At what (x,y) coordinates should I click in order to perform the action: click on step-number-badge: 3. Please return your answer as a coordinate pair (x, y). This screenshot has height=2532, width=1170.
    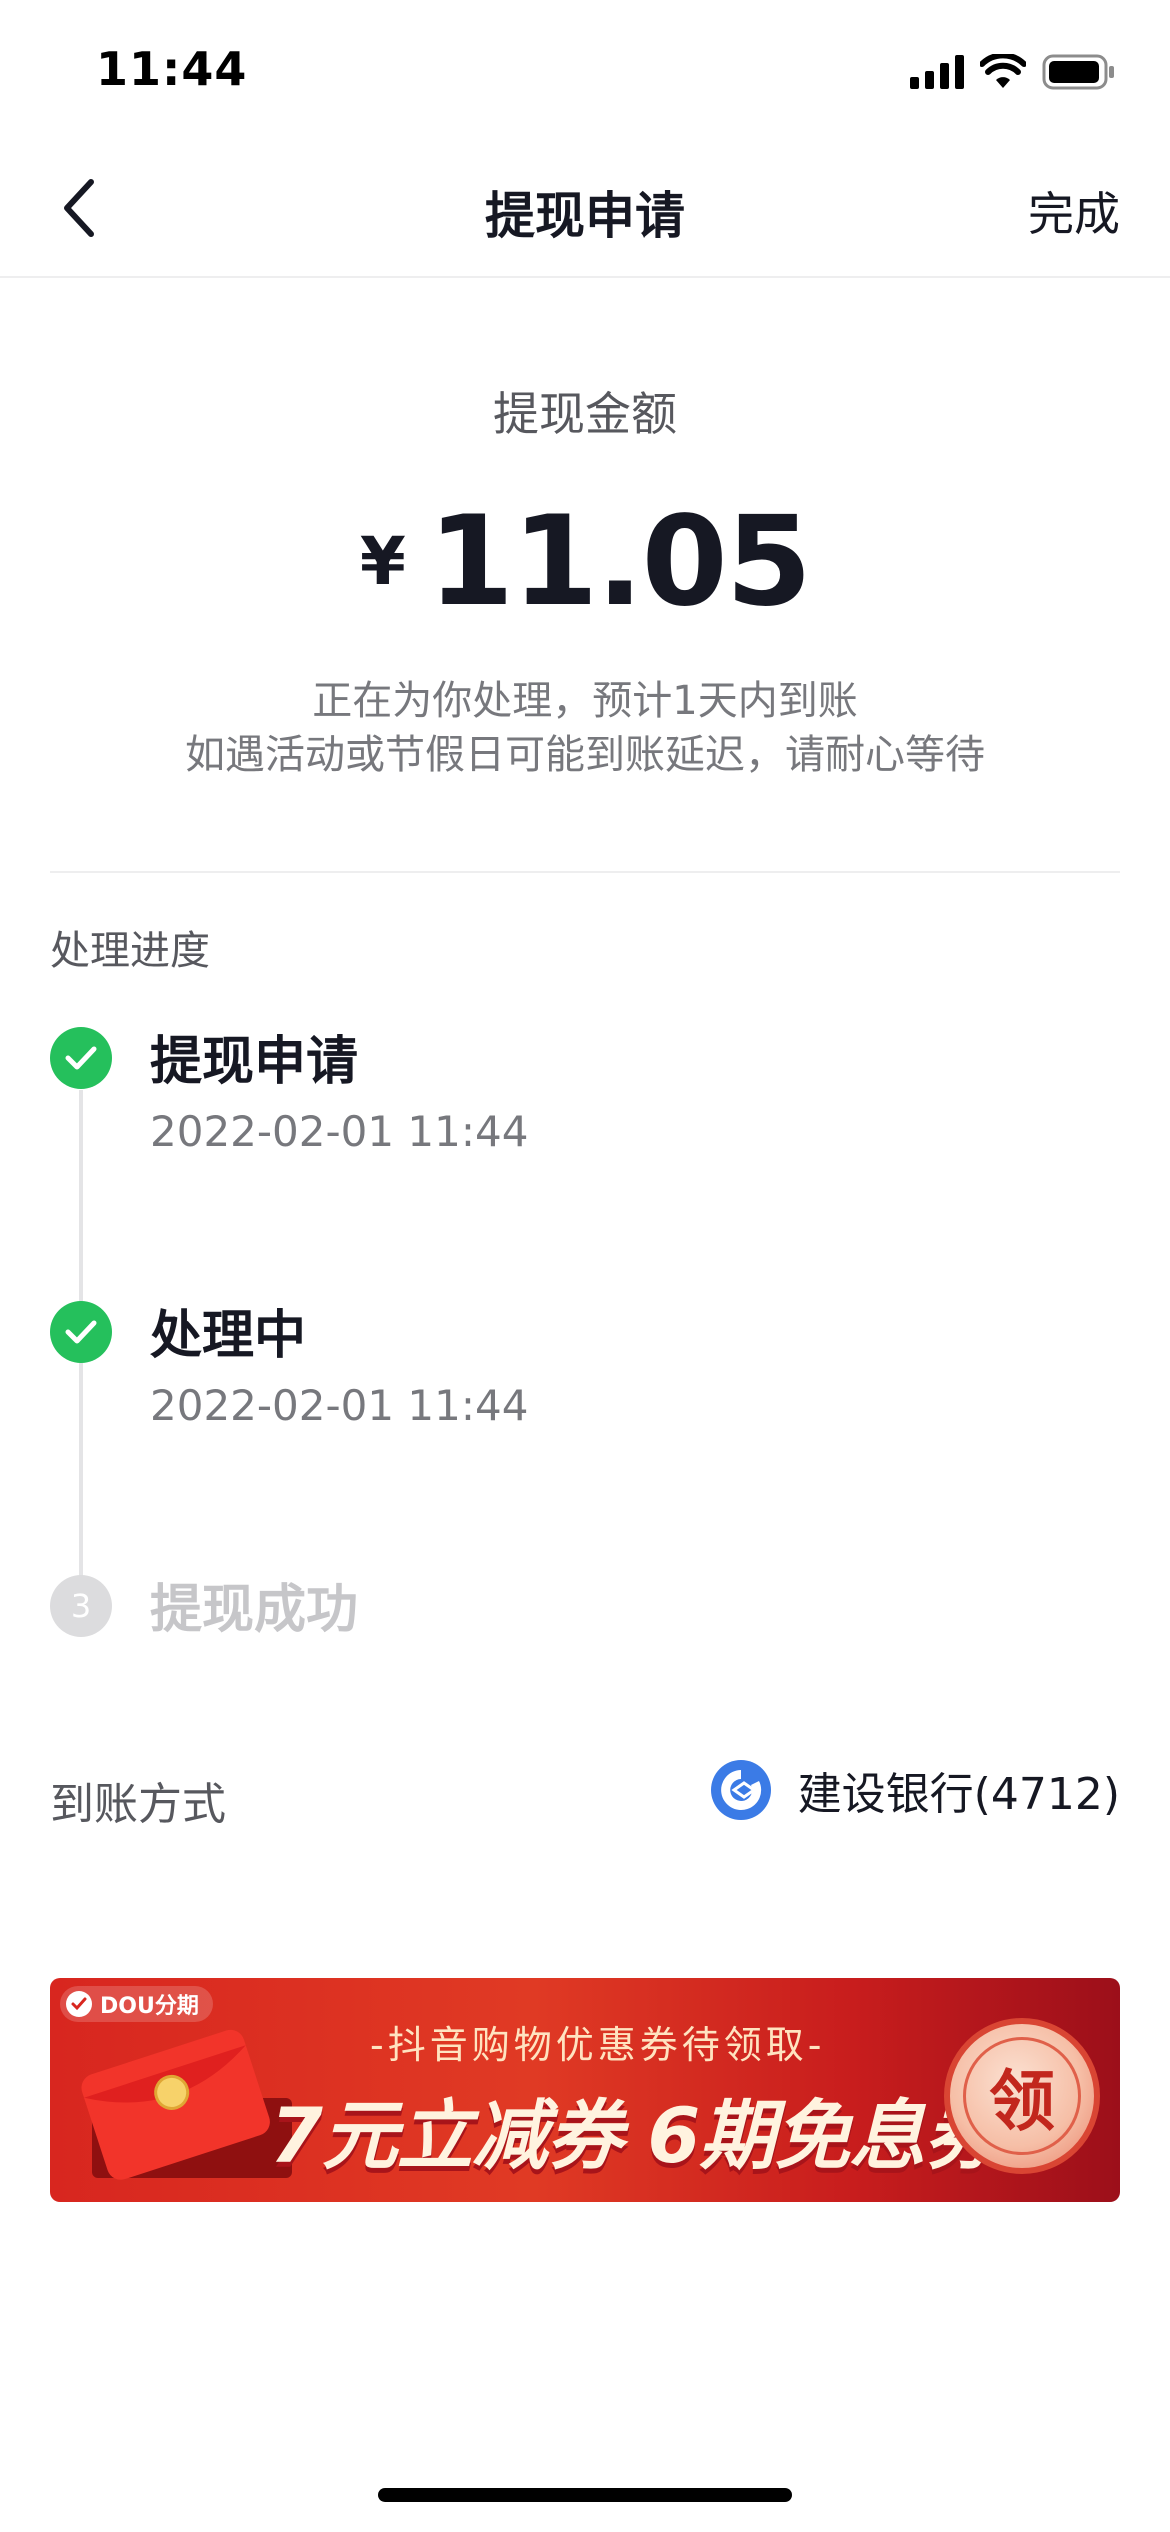
    Looking at the image, I should click on (81, 1606).